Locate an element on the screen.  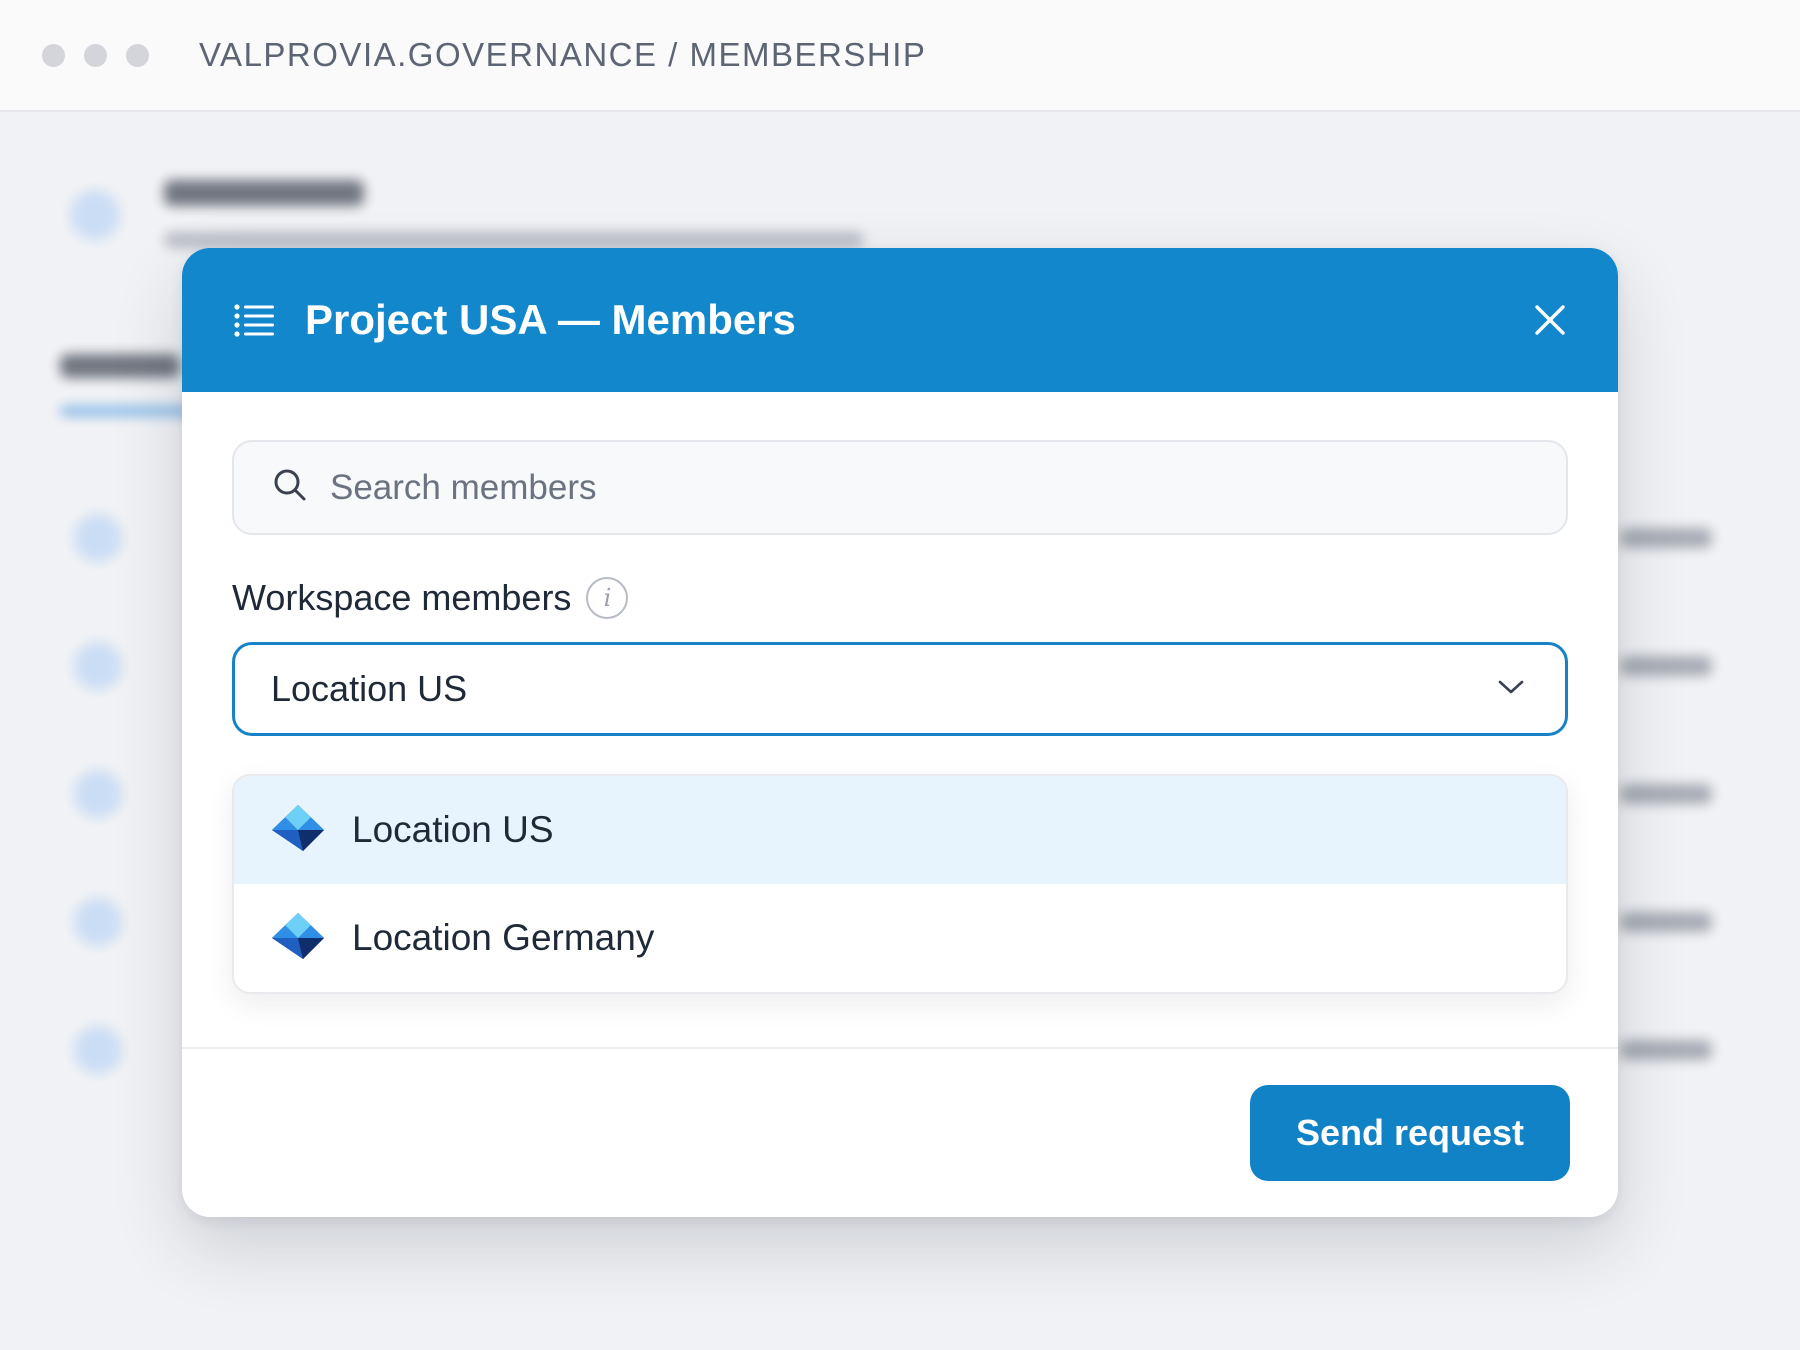
breadcrumb: VALPROVIA.GOVERNANCE / MEMBERSHIP is located at coordinates (563, 54).